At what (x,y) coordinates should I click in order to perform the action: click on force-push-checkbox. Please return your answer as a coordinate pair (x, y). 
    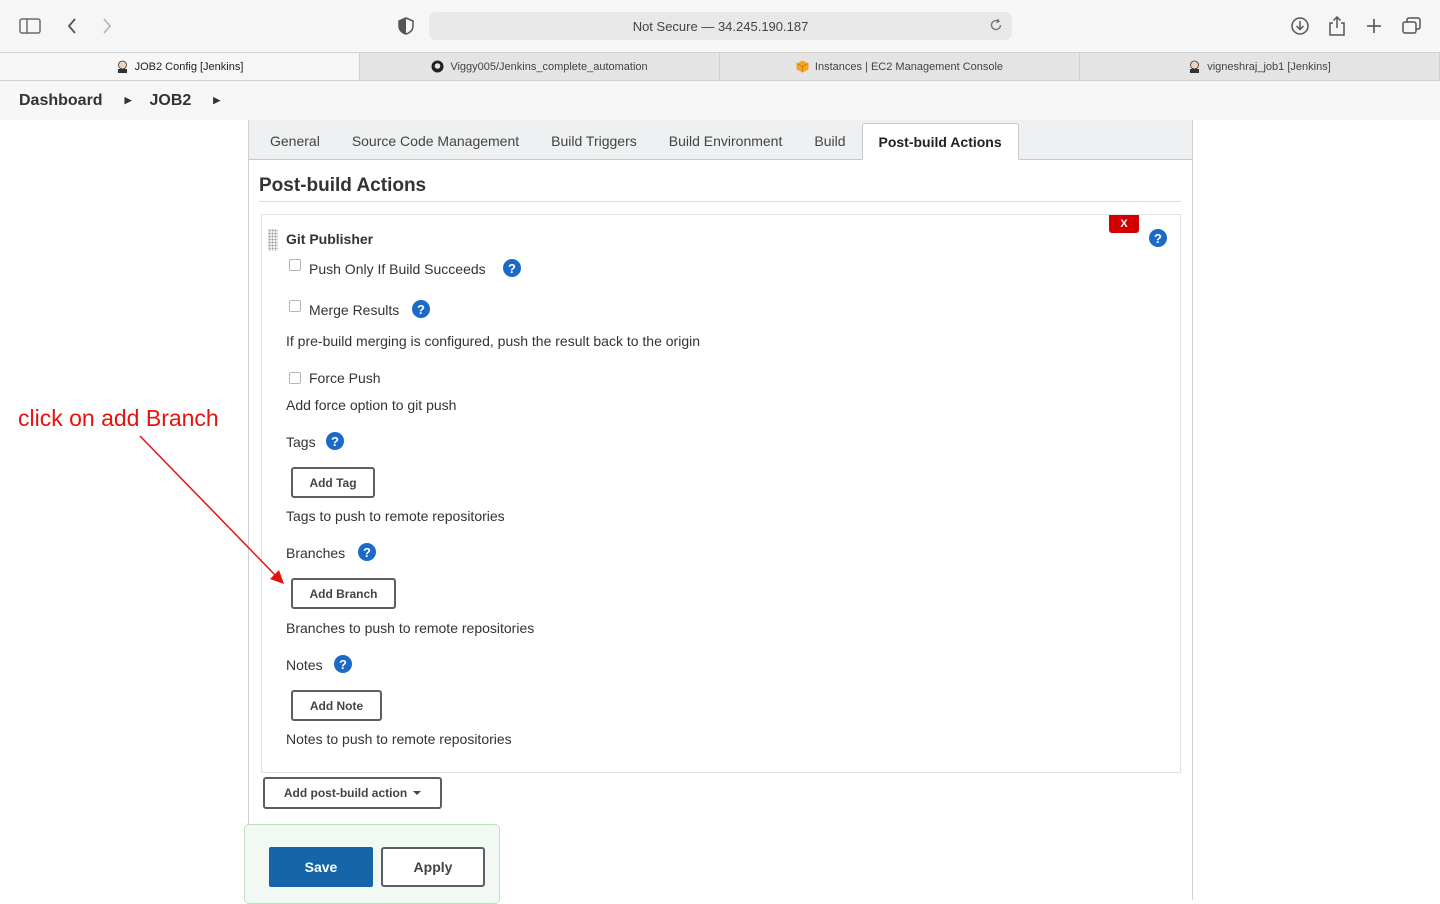
    Looking at the image, I should click on (295, 378).